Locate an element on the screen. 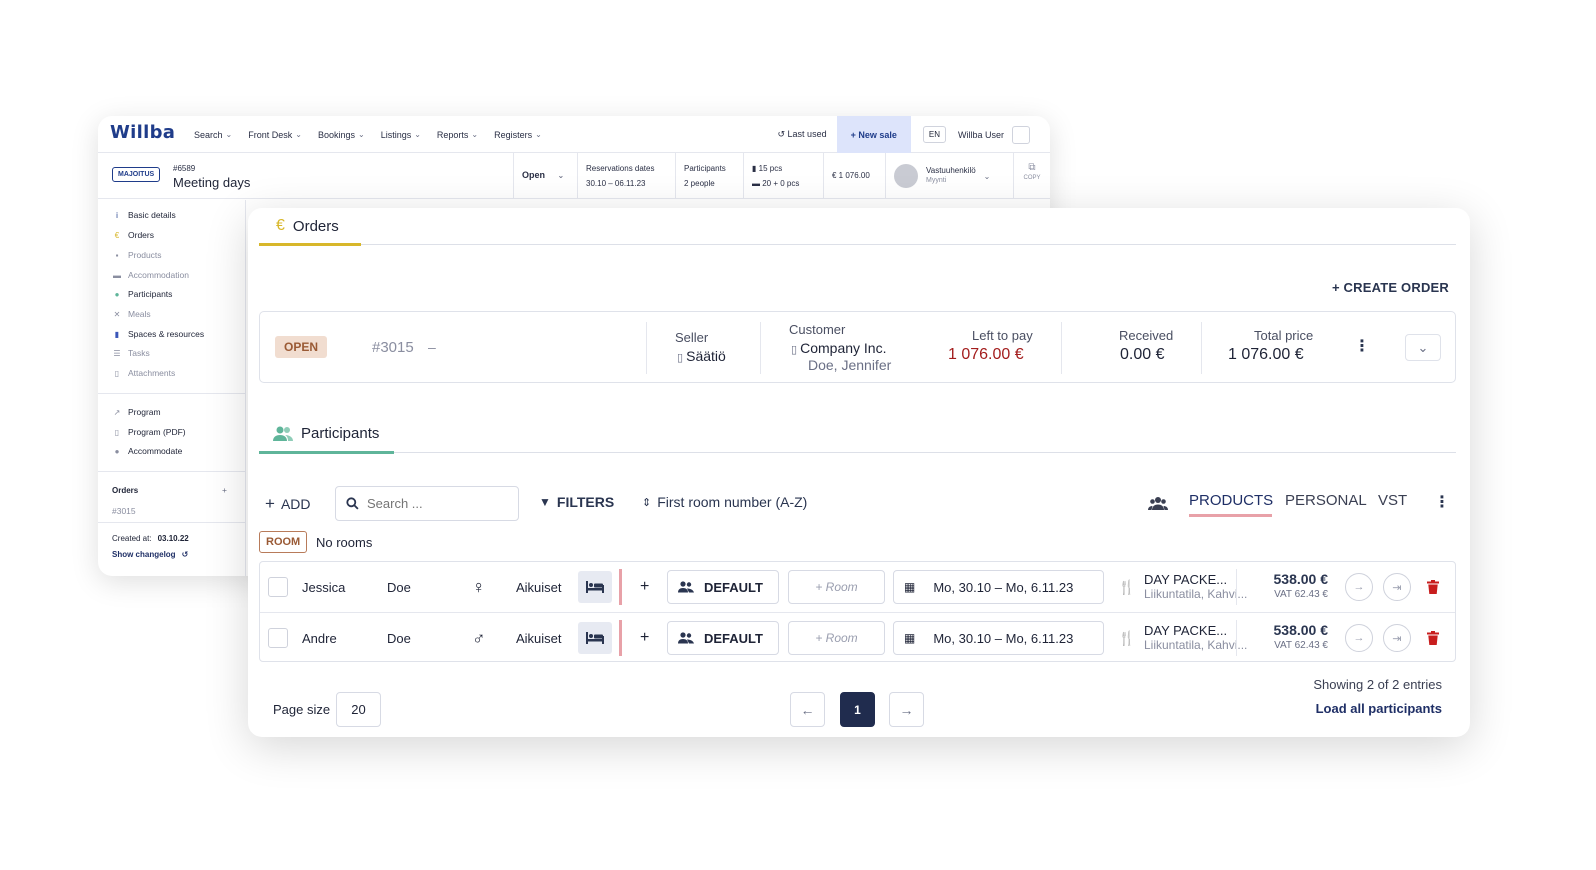  view-tab-products: PRODUCTS is located at coordinates (1231, 500).